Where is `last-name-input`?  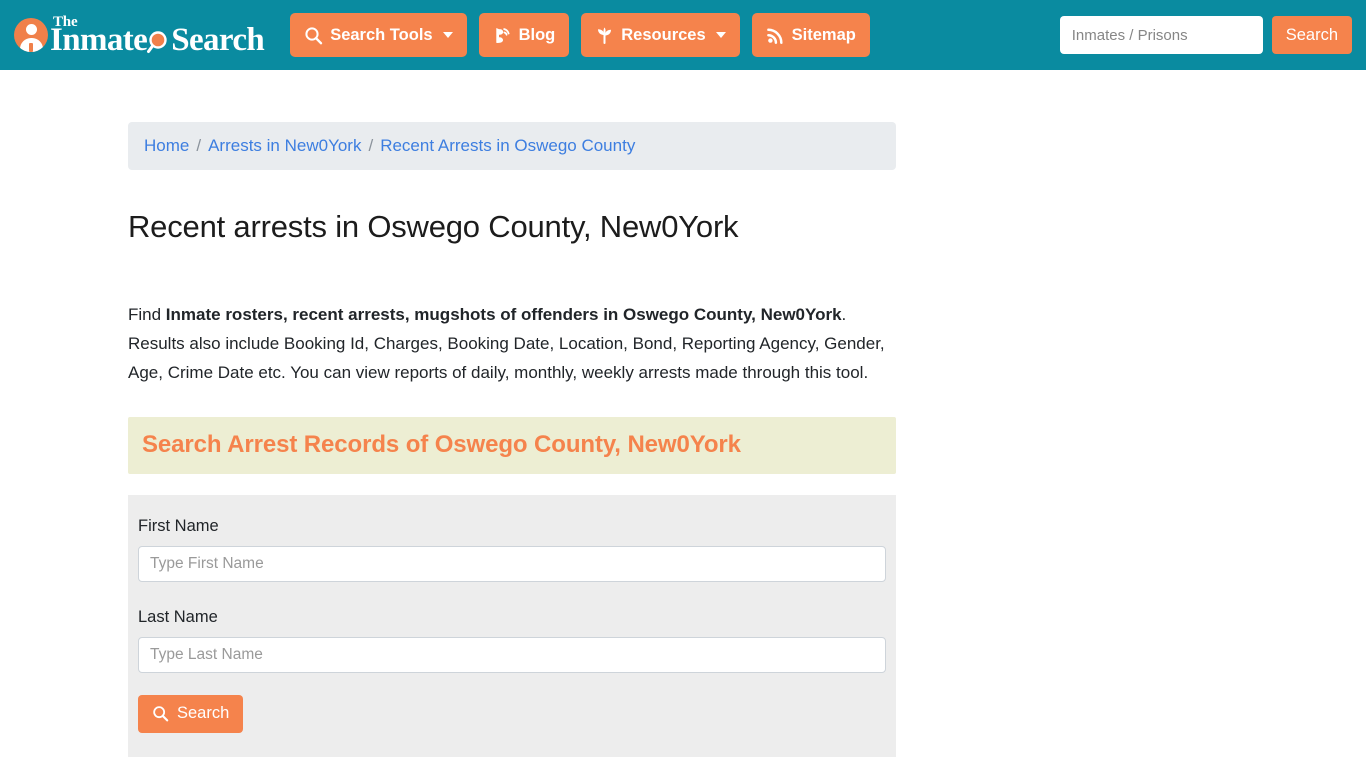
last-name-input is located at coordinates (512, 654).